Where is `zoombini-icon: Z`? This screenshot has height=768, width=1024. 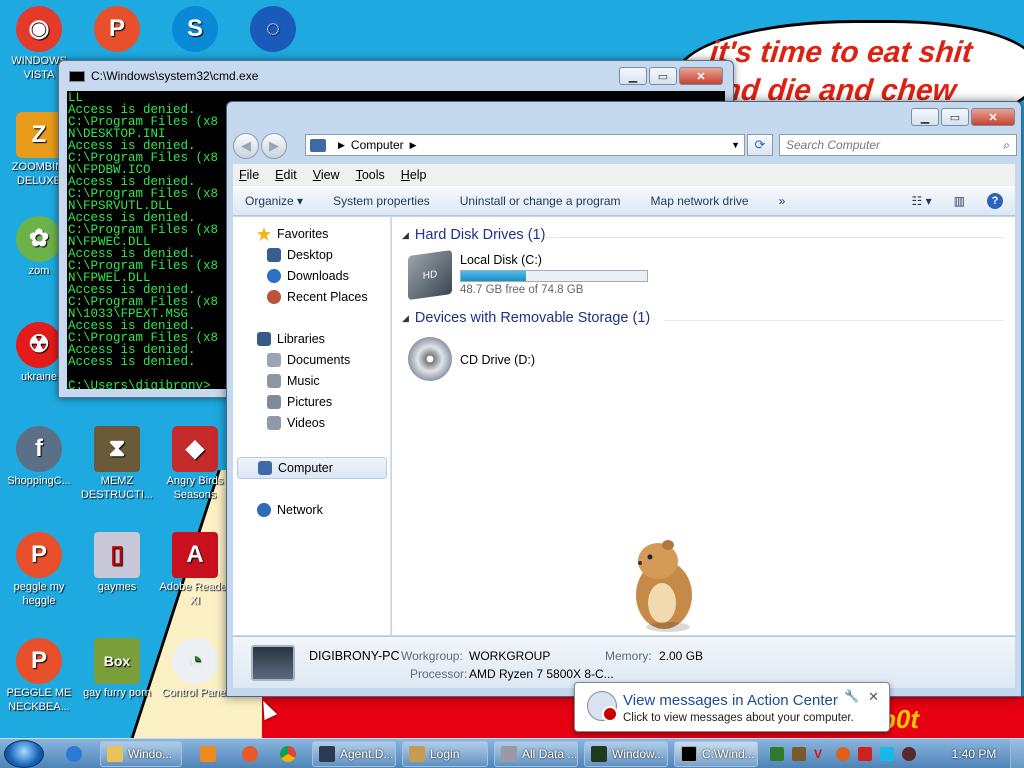 zoombini-icon: Z is located at coordinates (39, 135).